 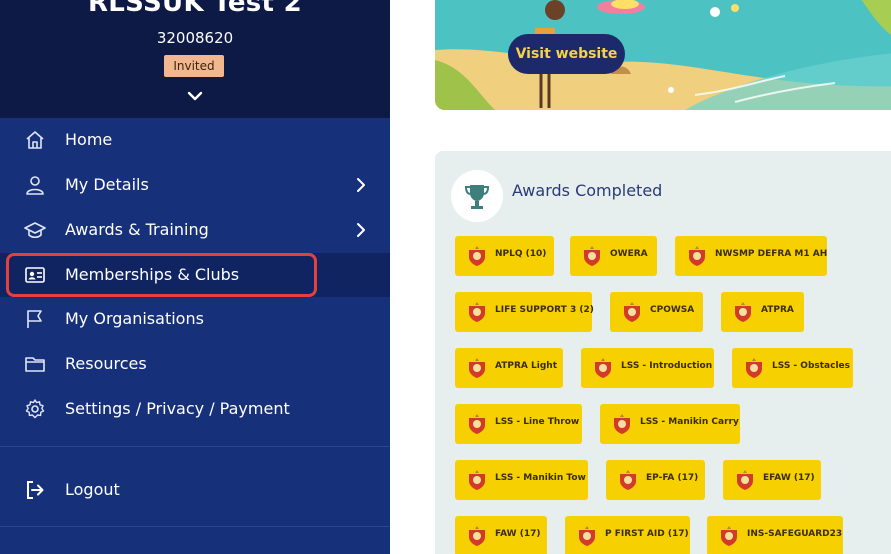 I want to click on award-chip: P FIRST AID (17), so click(x=627, y=535).